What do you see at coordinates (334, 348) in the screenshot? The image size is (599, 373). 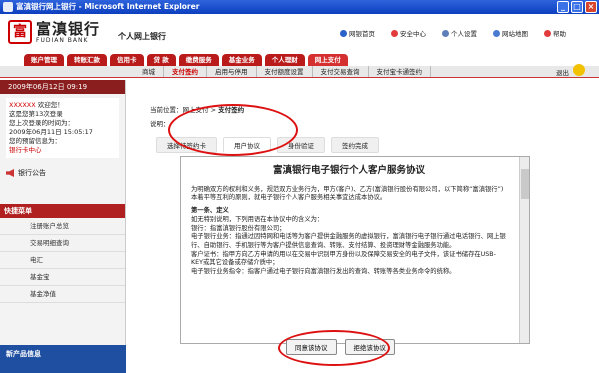 I see `highlight-ellipse-button` at bounding box center [334, 348].